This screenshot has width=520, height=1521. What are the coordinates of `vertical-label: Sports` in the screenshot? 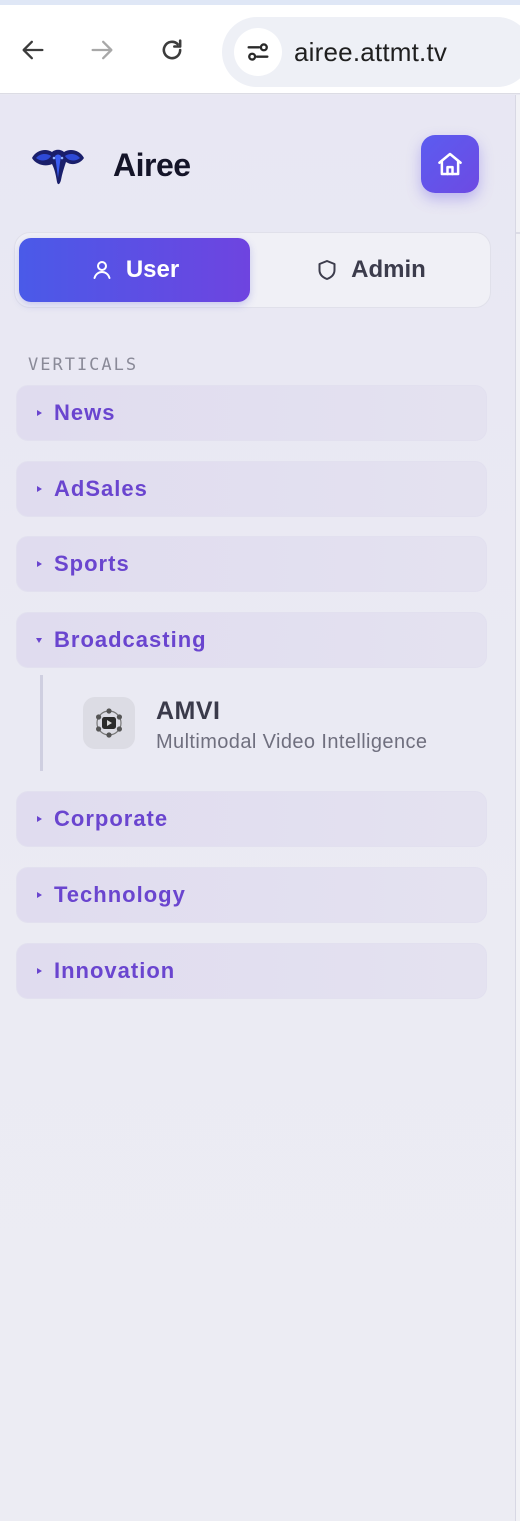 It's located at (92, 563).